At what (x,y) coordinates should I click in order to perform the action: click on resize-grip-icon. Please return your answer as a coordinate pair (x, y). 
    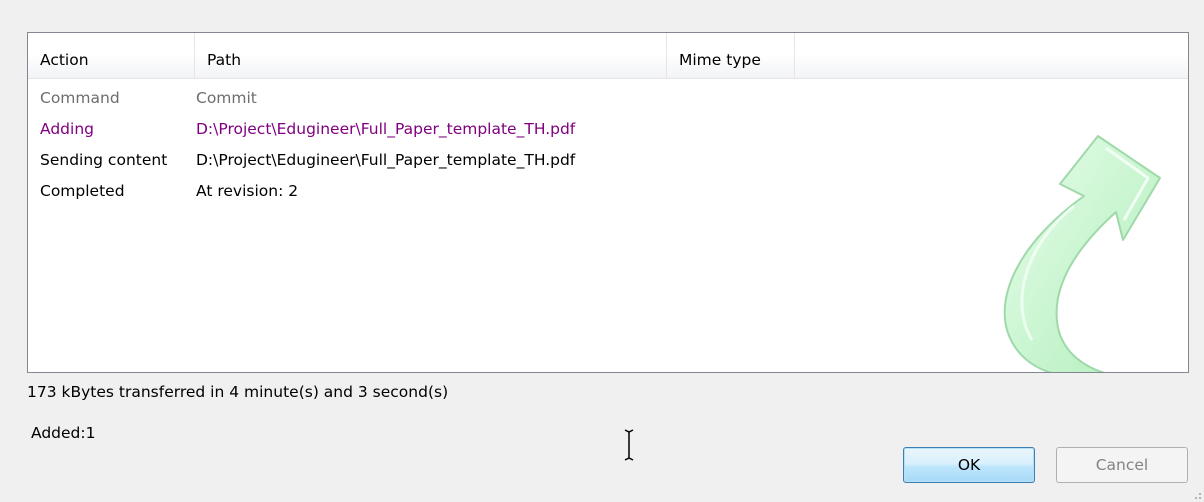
    Looking at the image, I should click on (1197, 495).